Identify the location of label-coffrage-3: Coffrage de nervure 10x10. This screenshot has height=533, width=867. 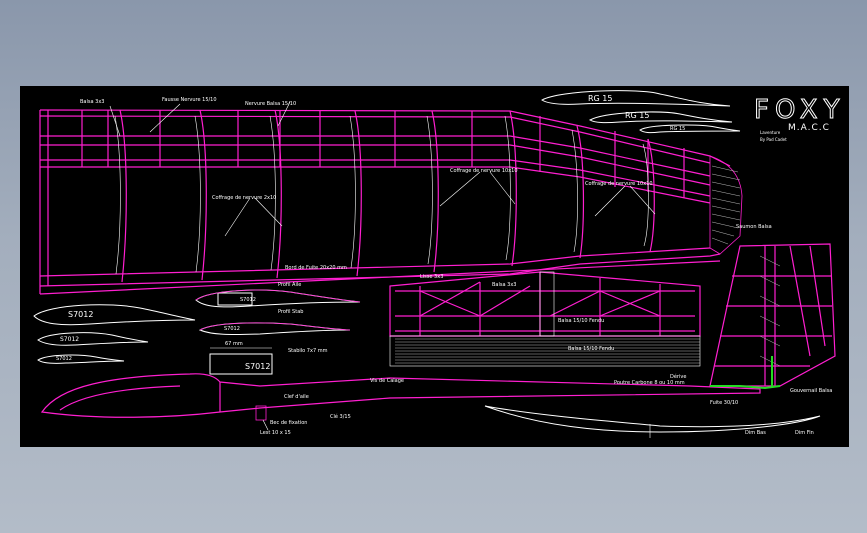
(619, 184).